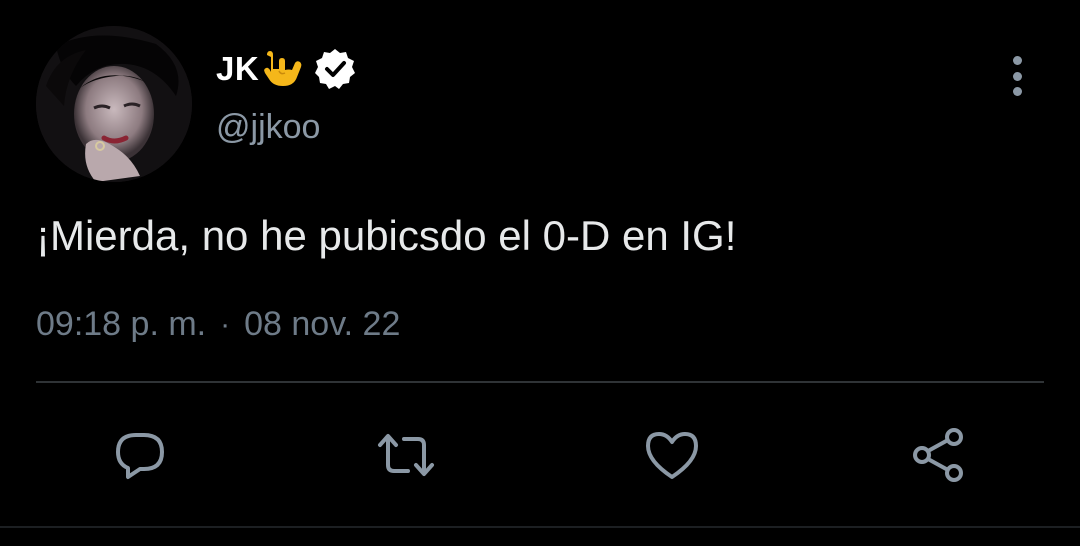 The image size is (1080, 546). I want to click on author-name-row: JK, so click(286, 69).